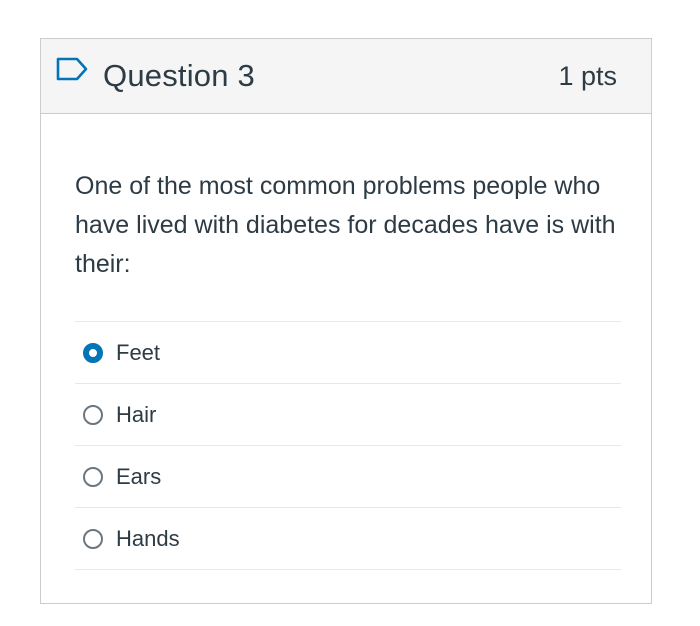  I want to click on answer-option-hands: Hands, so click(348, 539).